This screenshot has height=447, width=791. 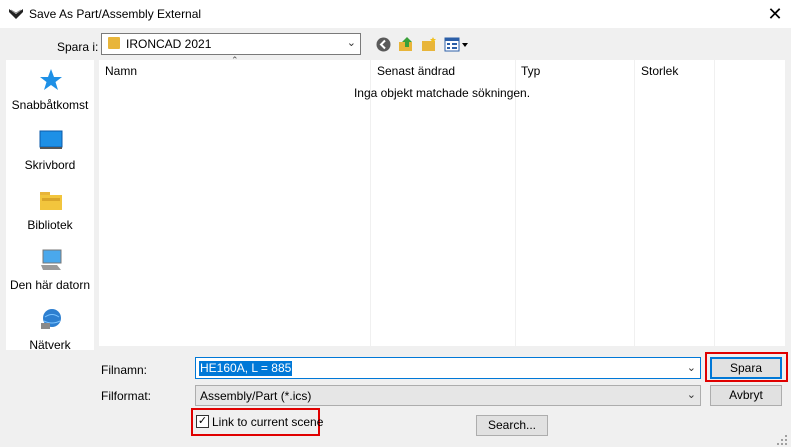 What do you see at coordinates (51, 319) in the screenshot?
I see `network-icon` at bounding box center [51, 319].